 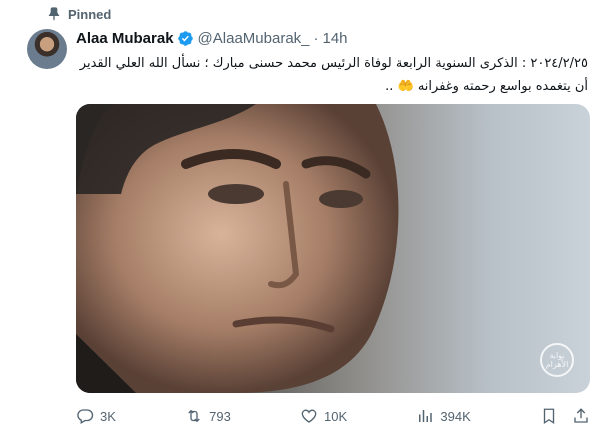 I want to click on share-icon, so click(x=581, y=415).